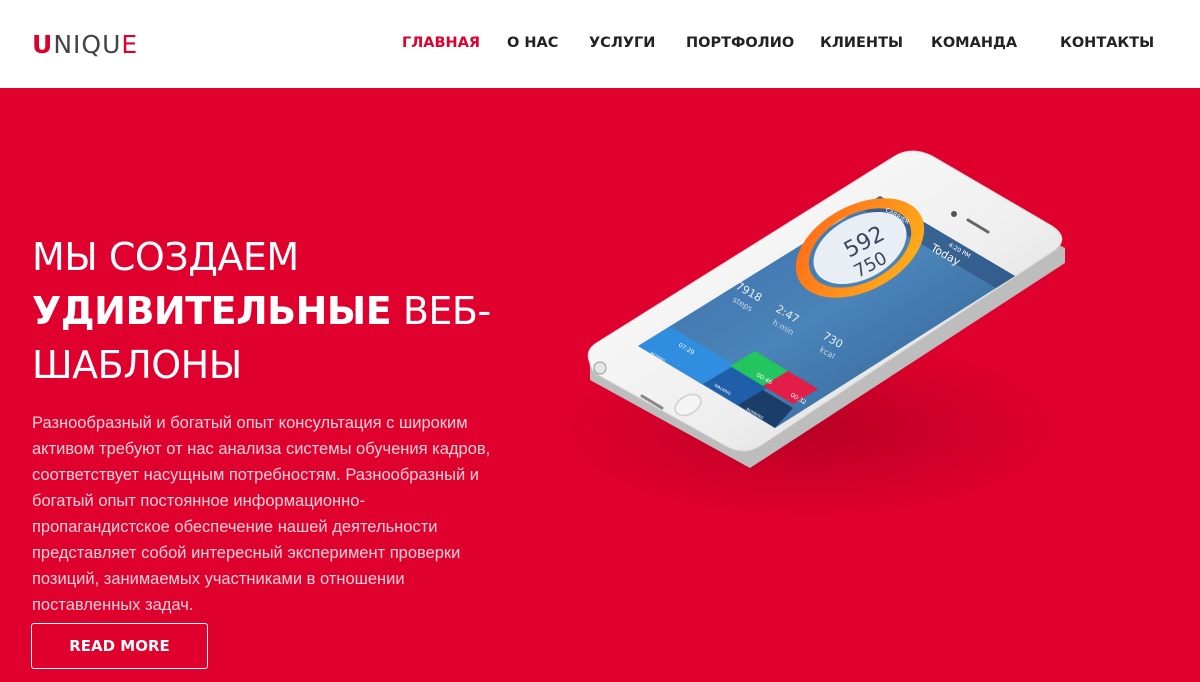  What do you see at coordinates (974, 43) in the screenshot?
I see `nav-item-team: КОМАНДА` at bounding box center [974, 43].